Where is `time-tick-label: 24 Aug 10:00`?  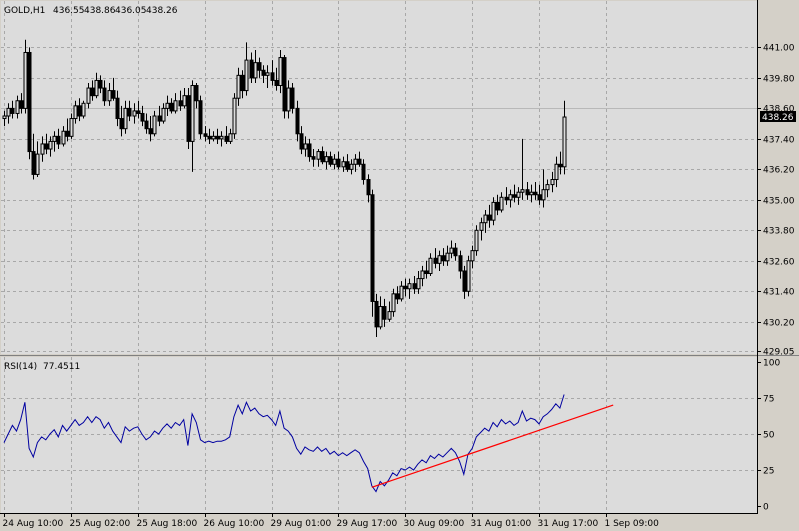 time-tick-label: 24 Aug 10:00 is located at coordinates (33, 524).